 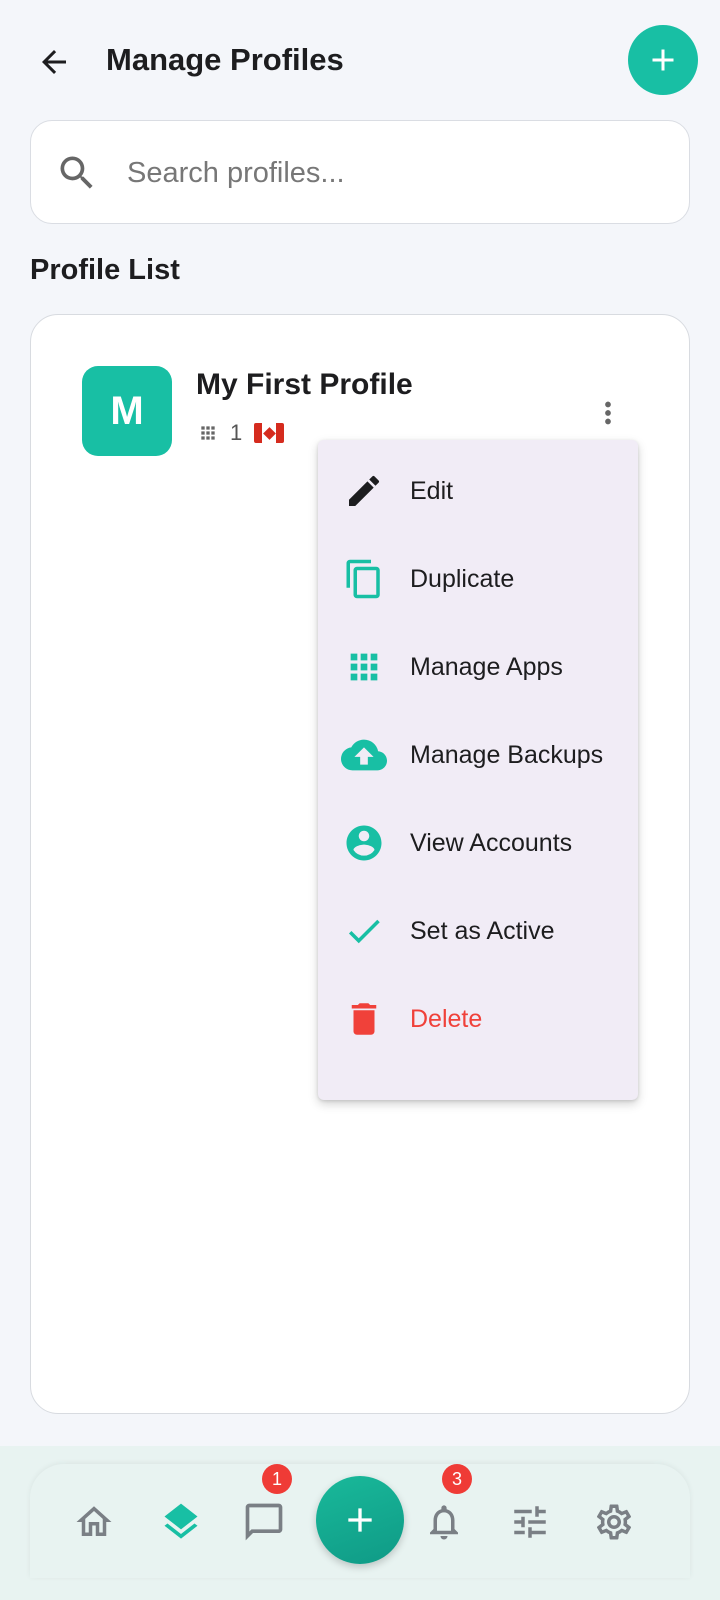 I want to click on nav-messages, so click(x=264, y=1522).